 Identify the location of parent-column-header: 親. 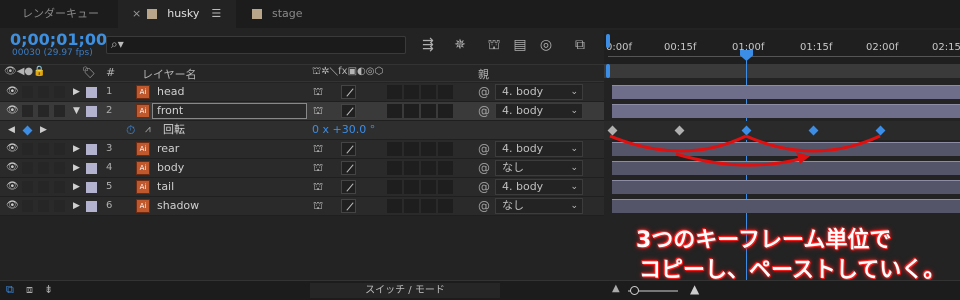
(483, 74).